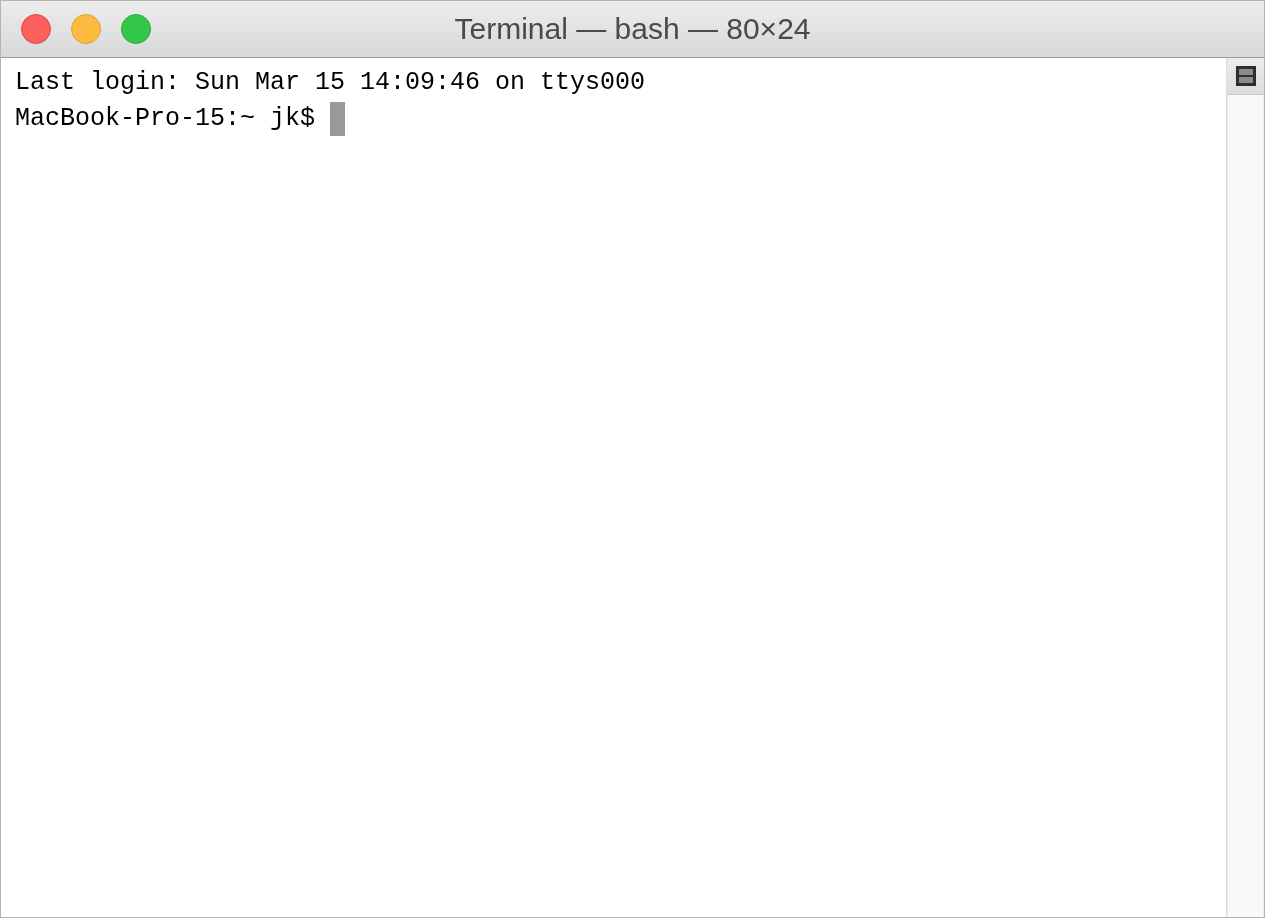 This screenshot has width=1265, height=918. I want to click on terminal-line: Last login: Sun Mar 15 14:09:46 on ttys000, so click(330, 83).